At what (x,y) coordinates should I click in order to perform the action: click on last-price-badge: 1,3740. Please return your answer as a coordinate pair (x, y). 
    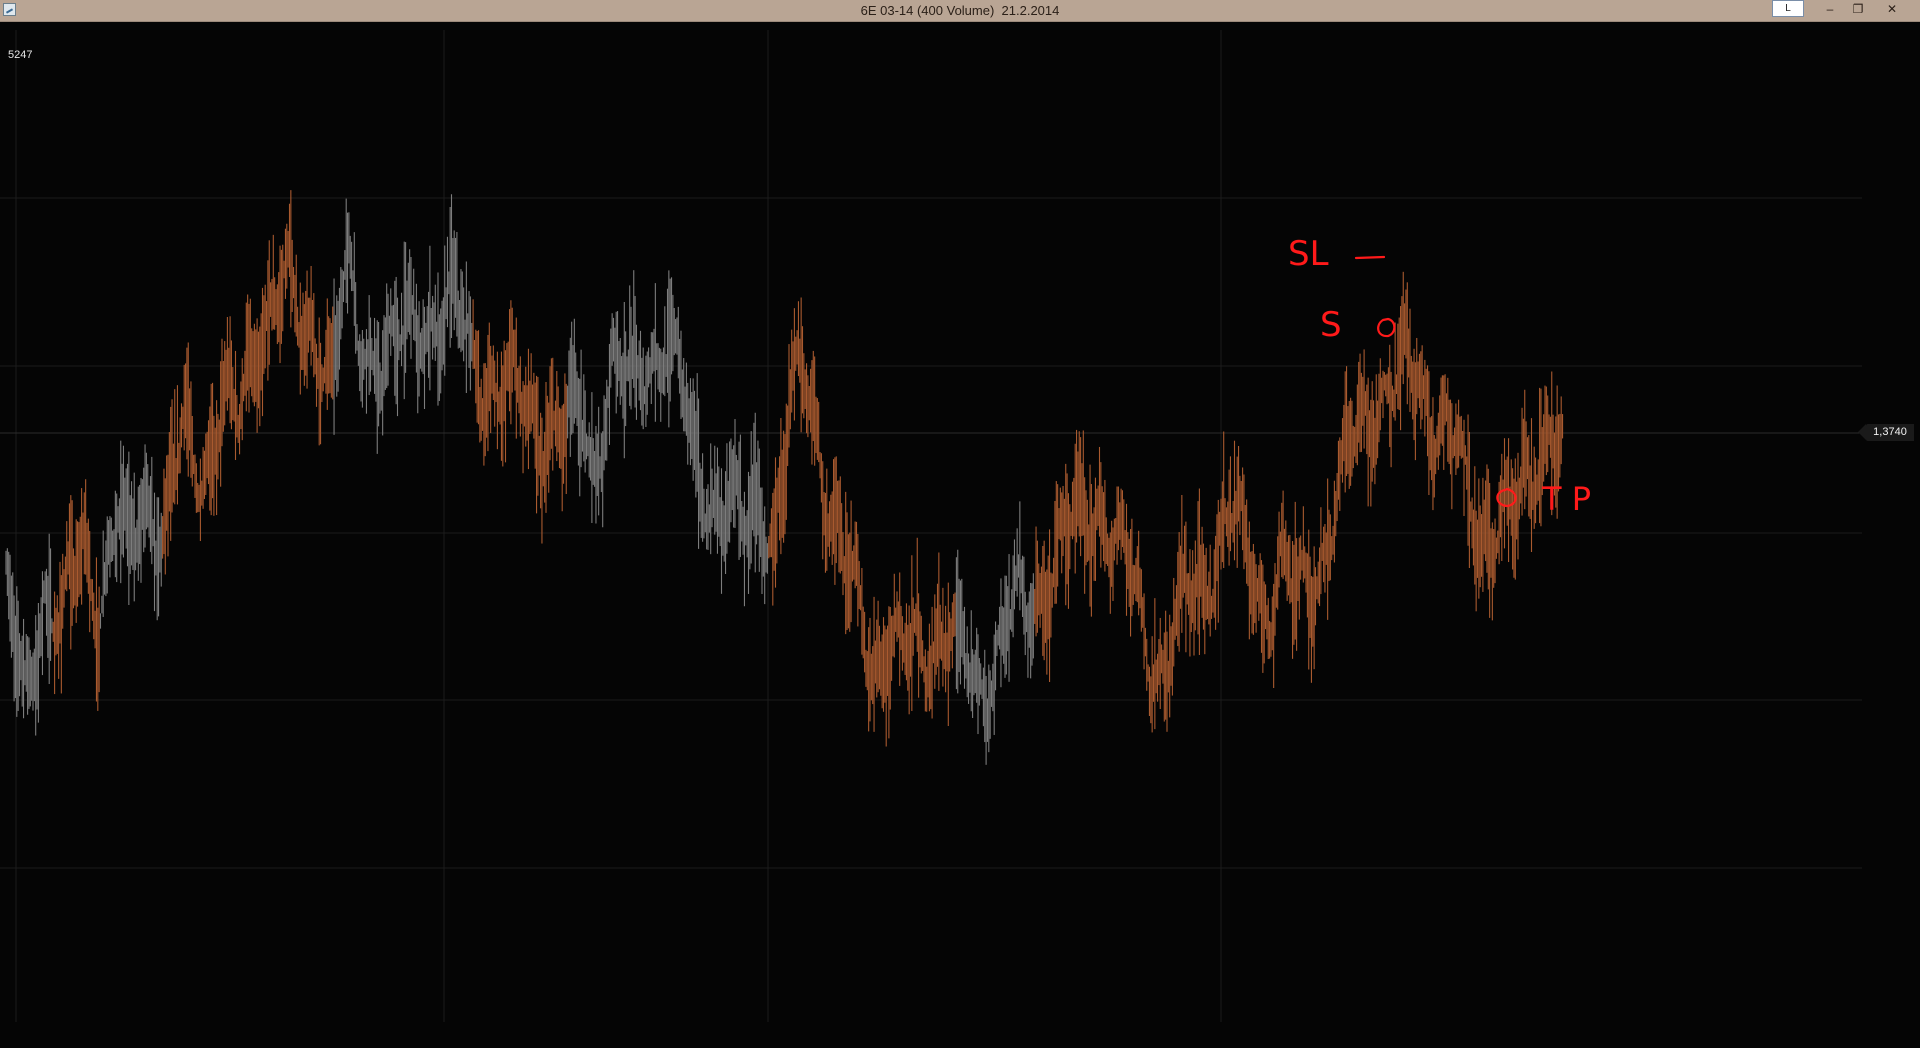
    Looking at the image, I should click on (1886, 432).